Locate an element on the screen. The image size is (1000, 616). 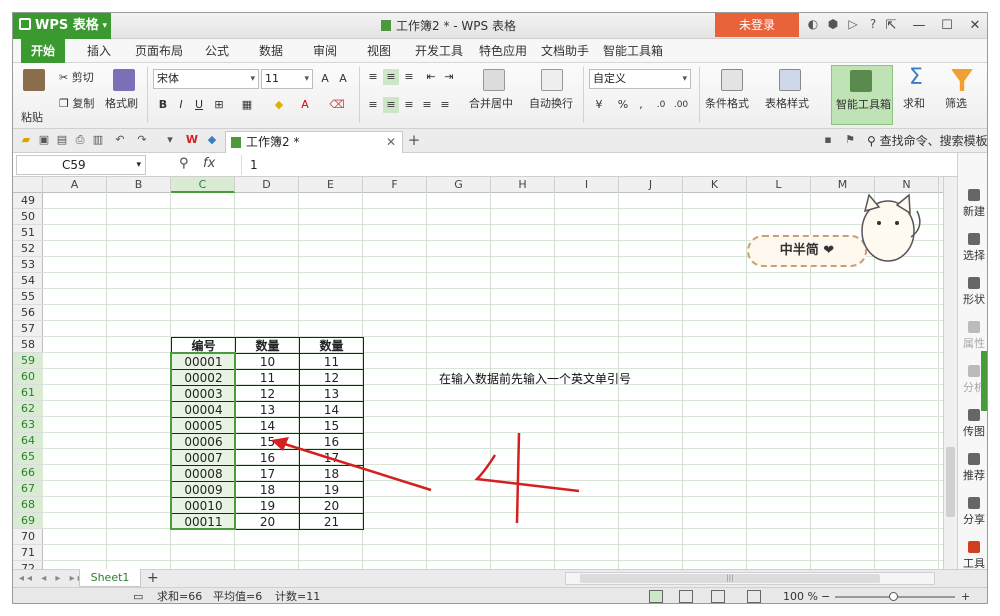
indent-increase-icon: ⇥ is located at coordinates (449, 77).